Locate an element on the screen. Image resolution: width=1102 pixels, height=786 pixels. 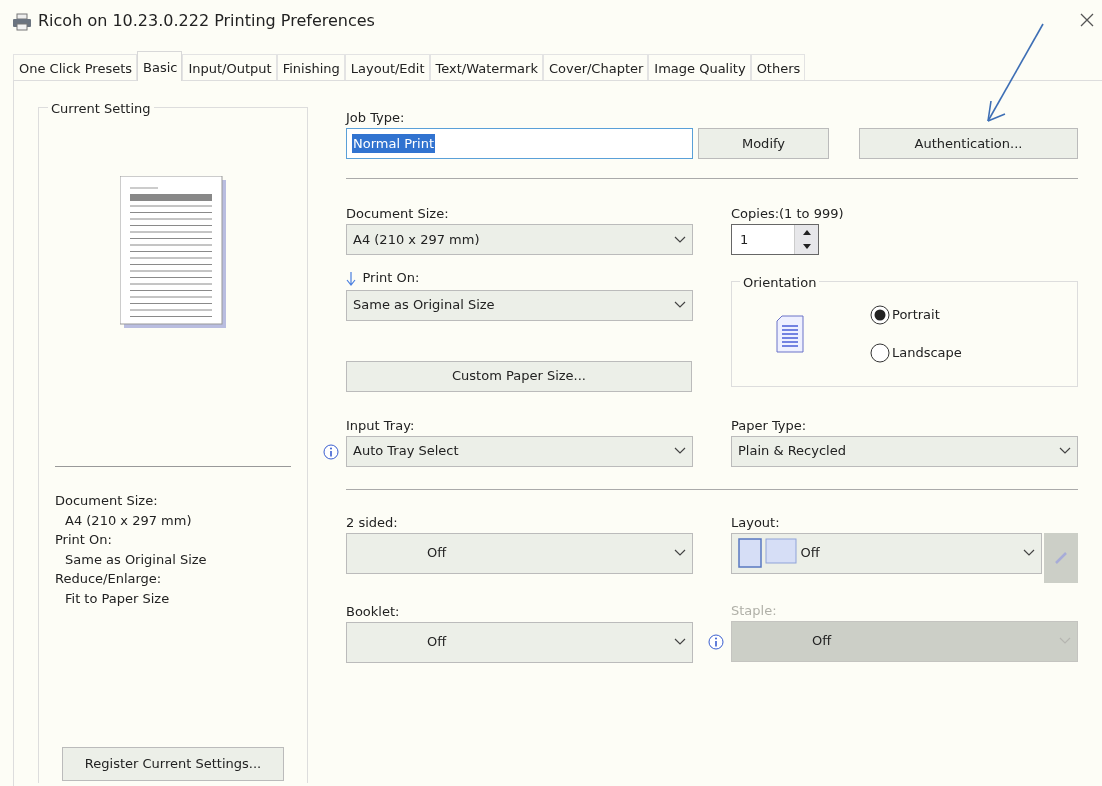
field-label: 2 sided: is located at coordinates (372, 522).